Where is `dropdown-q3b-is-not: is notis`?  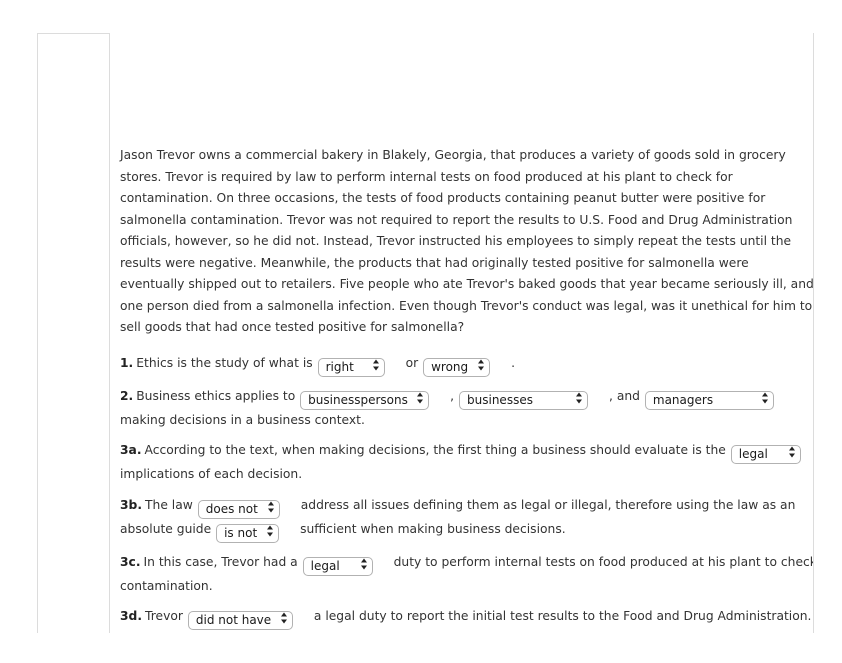 dropdown-q3b-is-not: is notis is located at coordinates (247, 531).